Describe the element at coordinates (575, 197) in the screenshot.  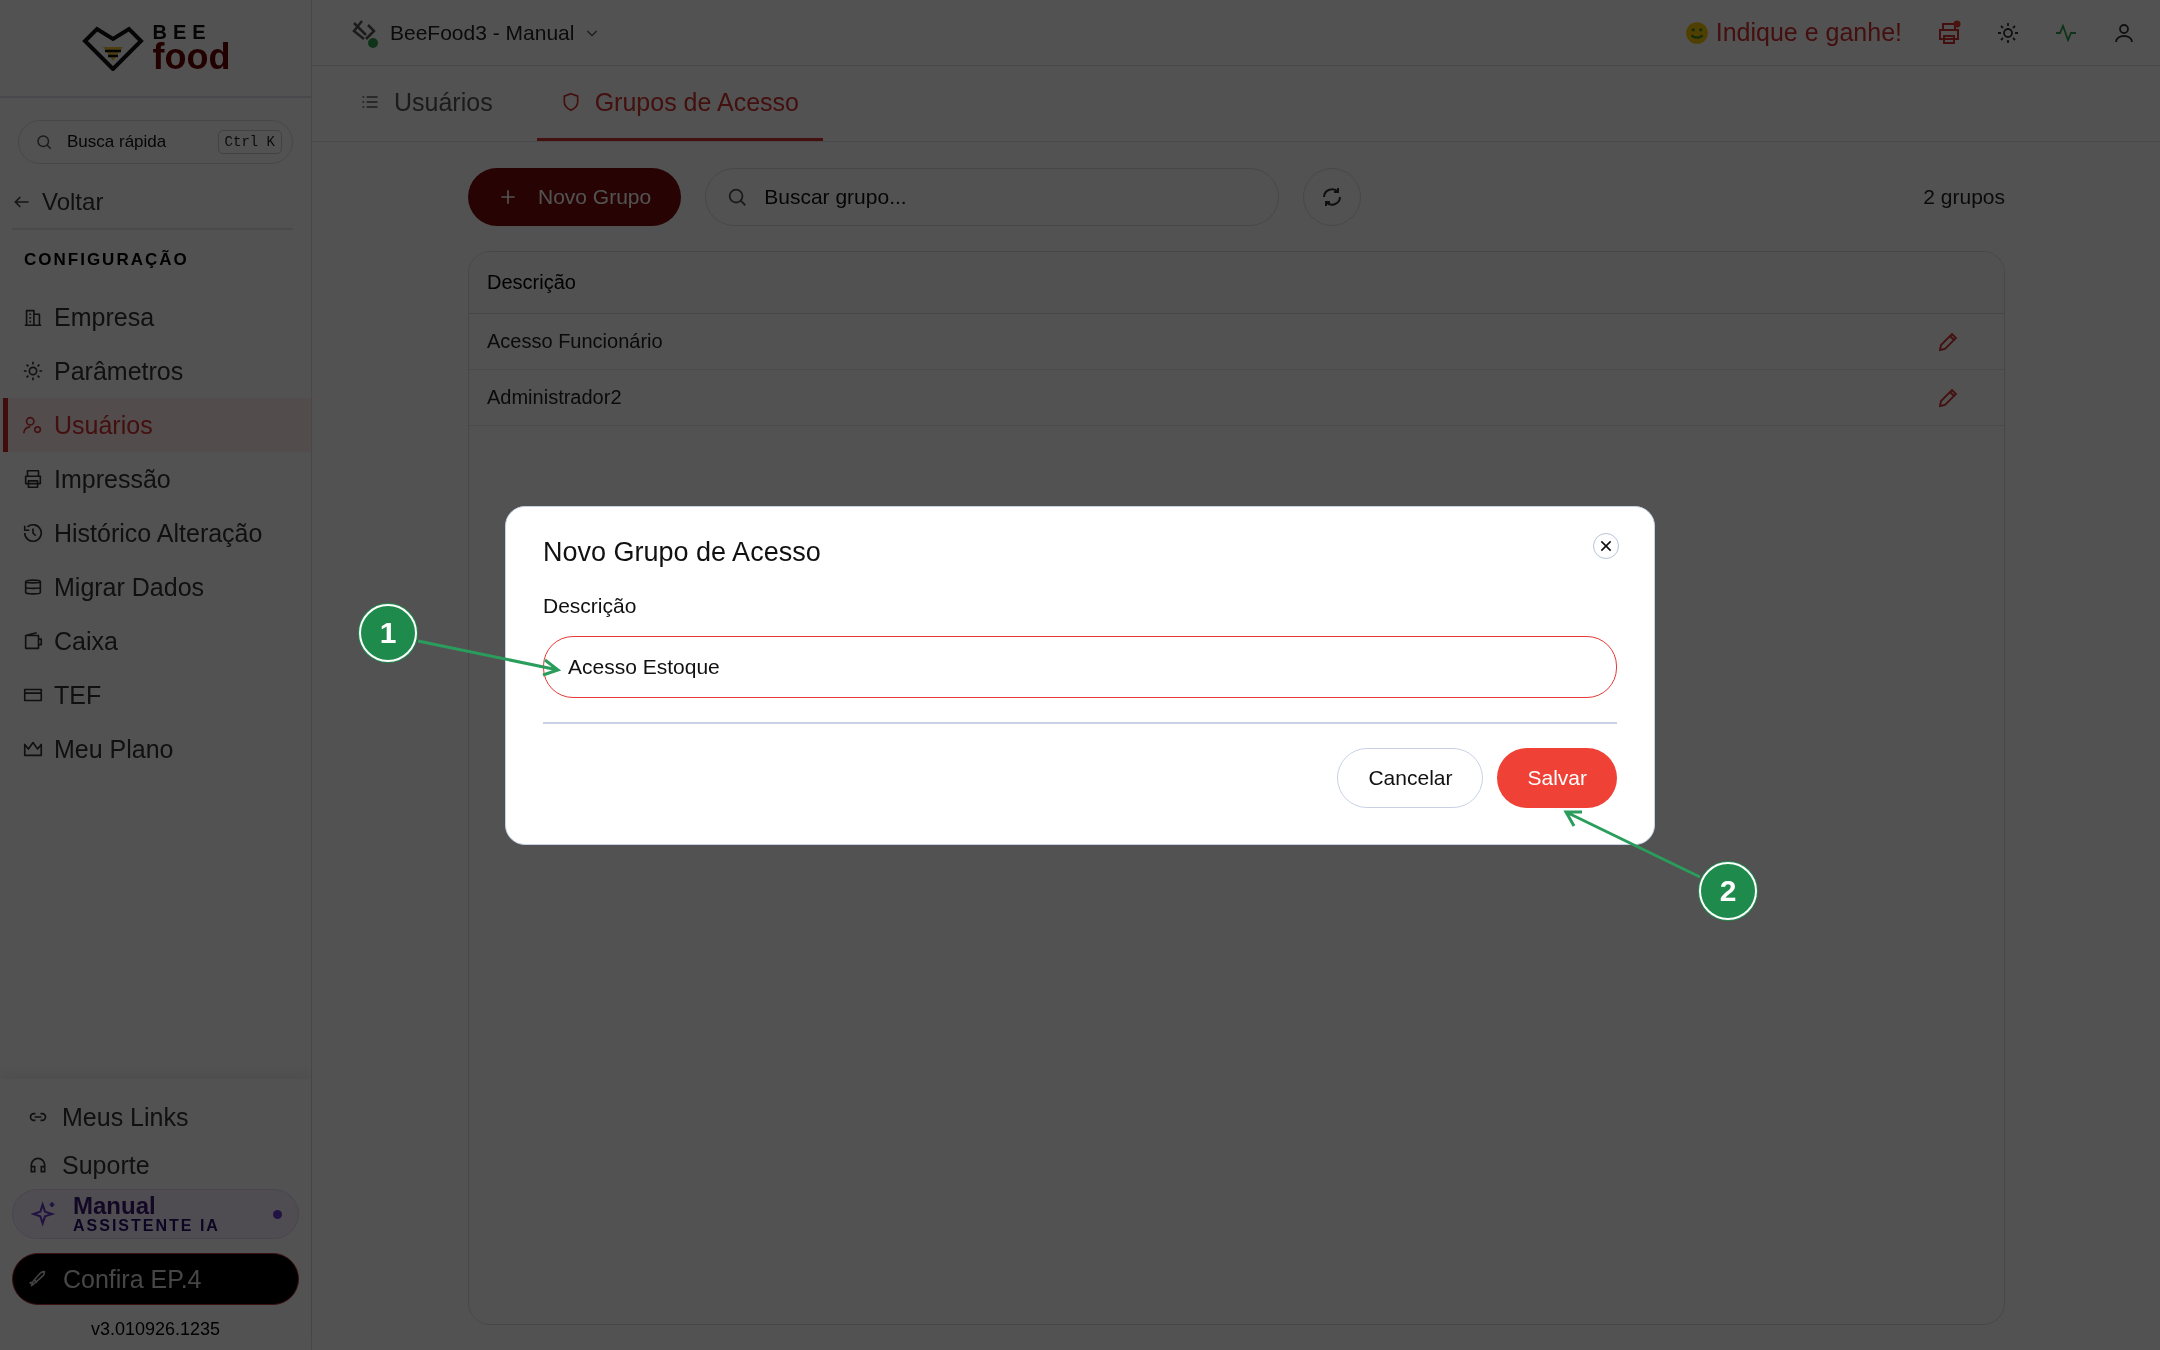
I see `new-group-button: Novo Grupo` at that location.